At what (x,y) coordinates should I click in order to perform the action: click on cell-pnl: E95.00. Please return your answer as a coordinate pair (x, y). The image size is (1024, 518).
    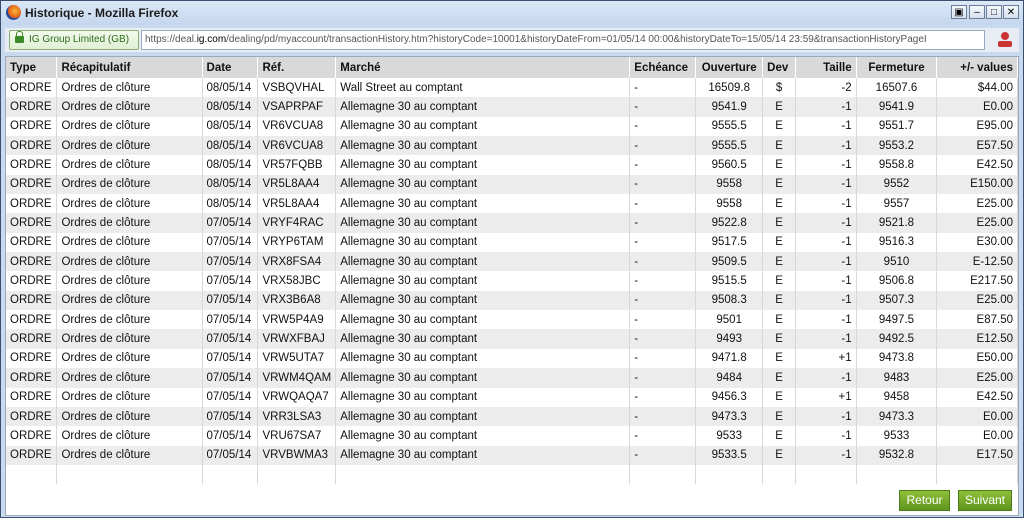
    Looking at the image, I should click on (977, 126).